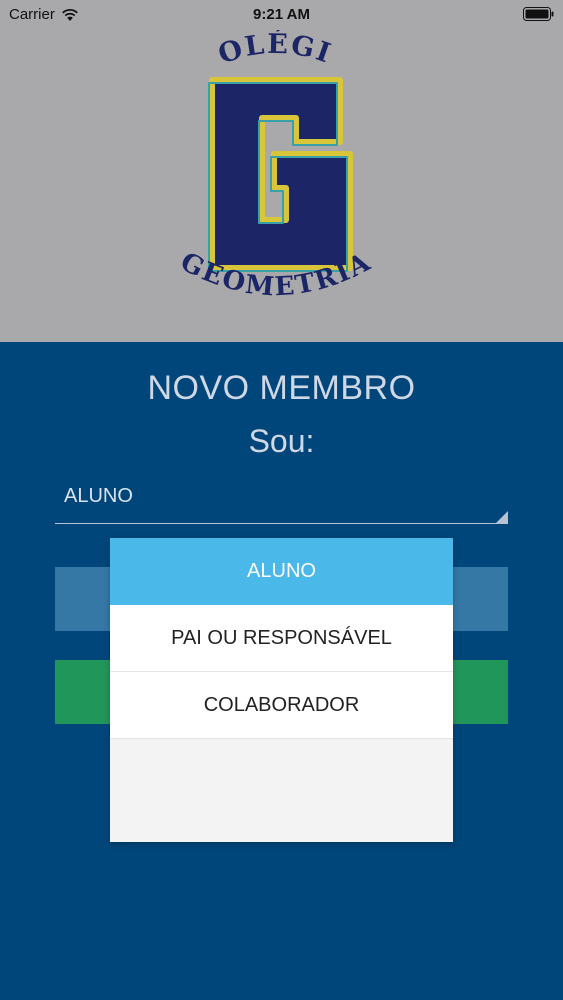 The image size is (563, 1000). I want to click on role-option-label: PAI OU RESPONSÁVEL, so click(281, 637).